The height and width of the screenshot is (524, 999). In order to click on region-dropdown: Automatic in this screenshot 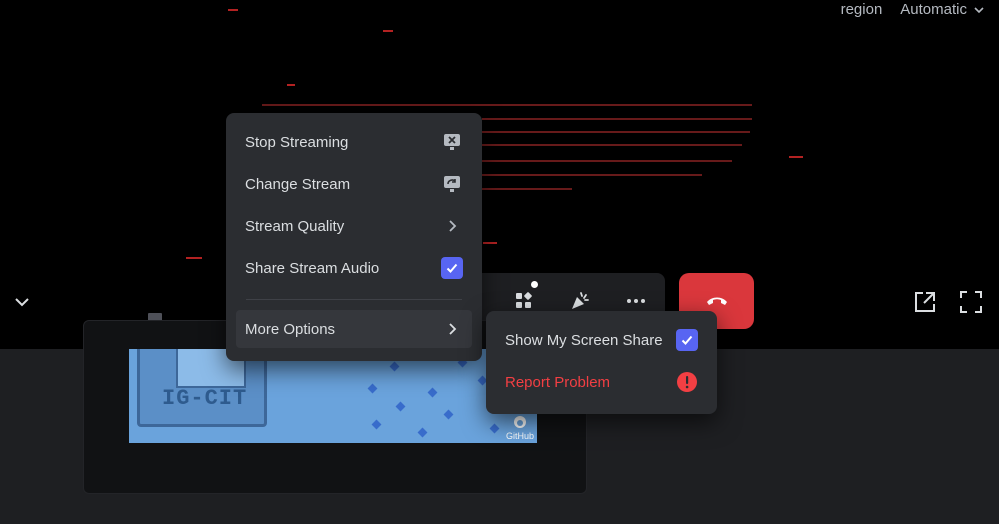, I will do `click(942, 9)`.